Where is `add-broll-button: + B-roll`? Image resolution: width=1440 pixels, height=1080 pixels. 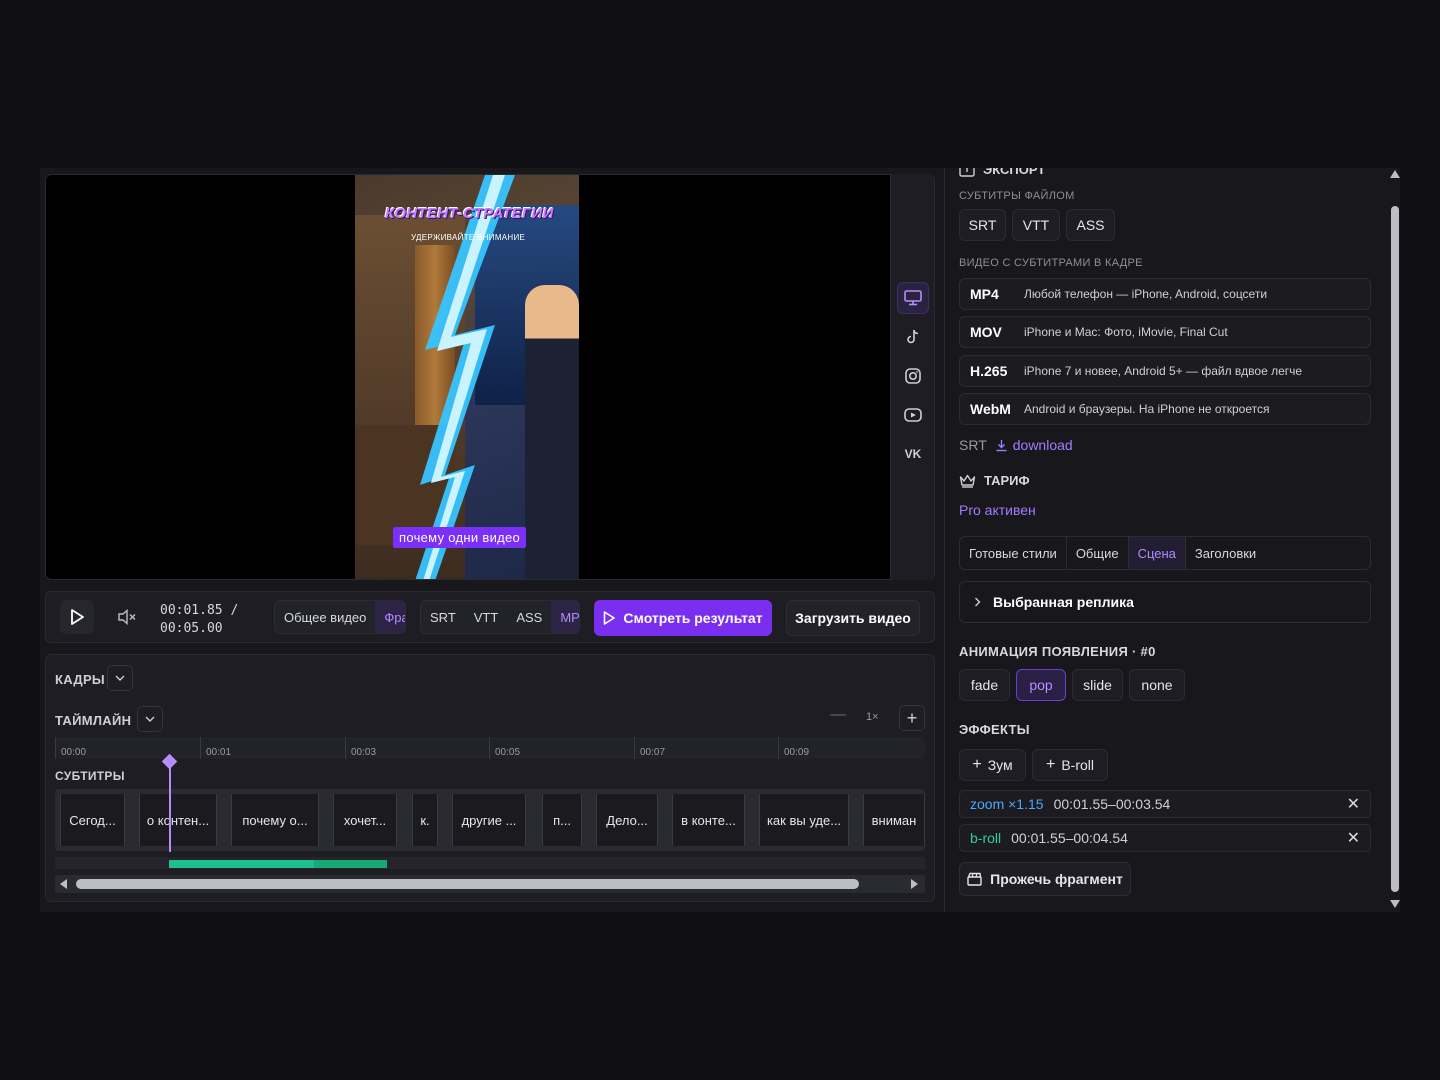
add-broll-button: + B-roll is located at coordinates (1070, 765).